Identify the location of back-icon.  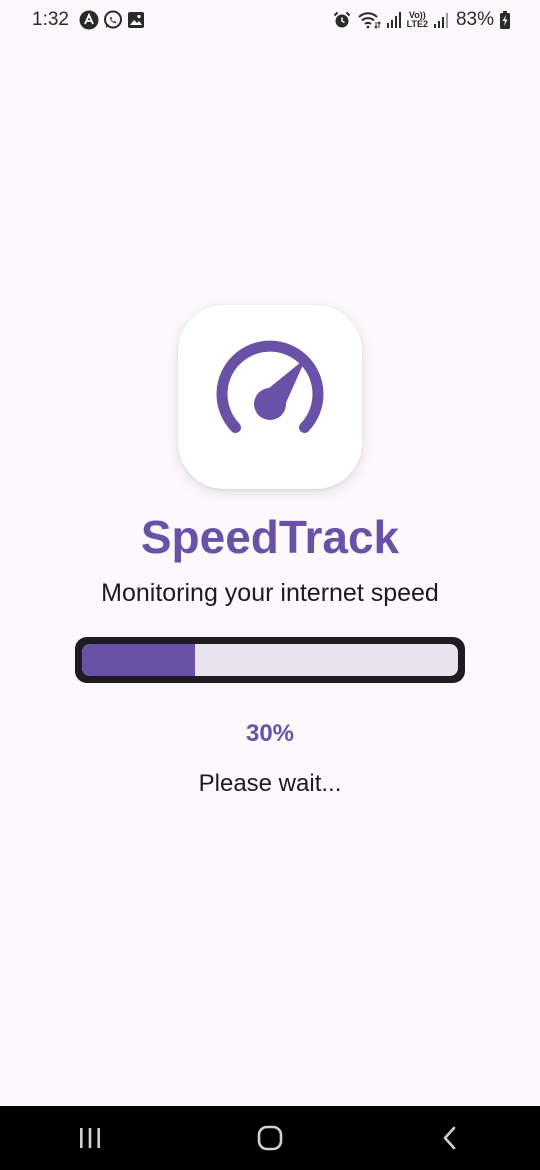
(449, 1138).